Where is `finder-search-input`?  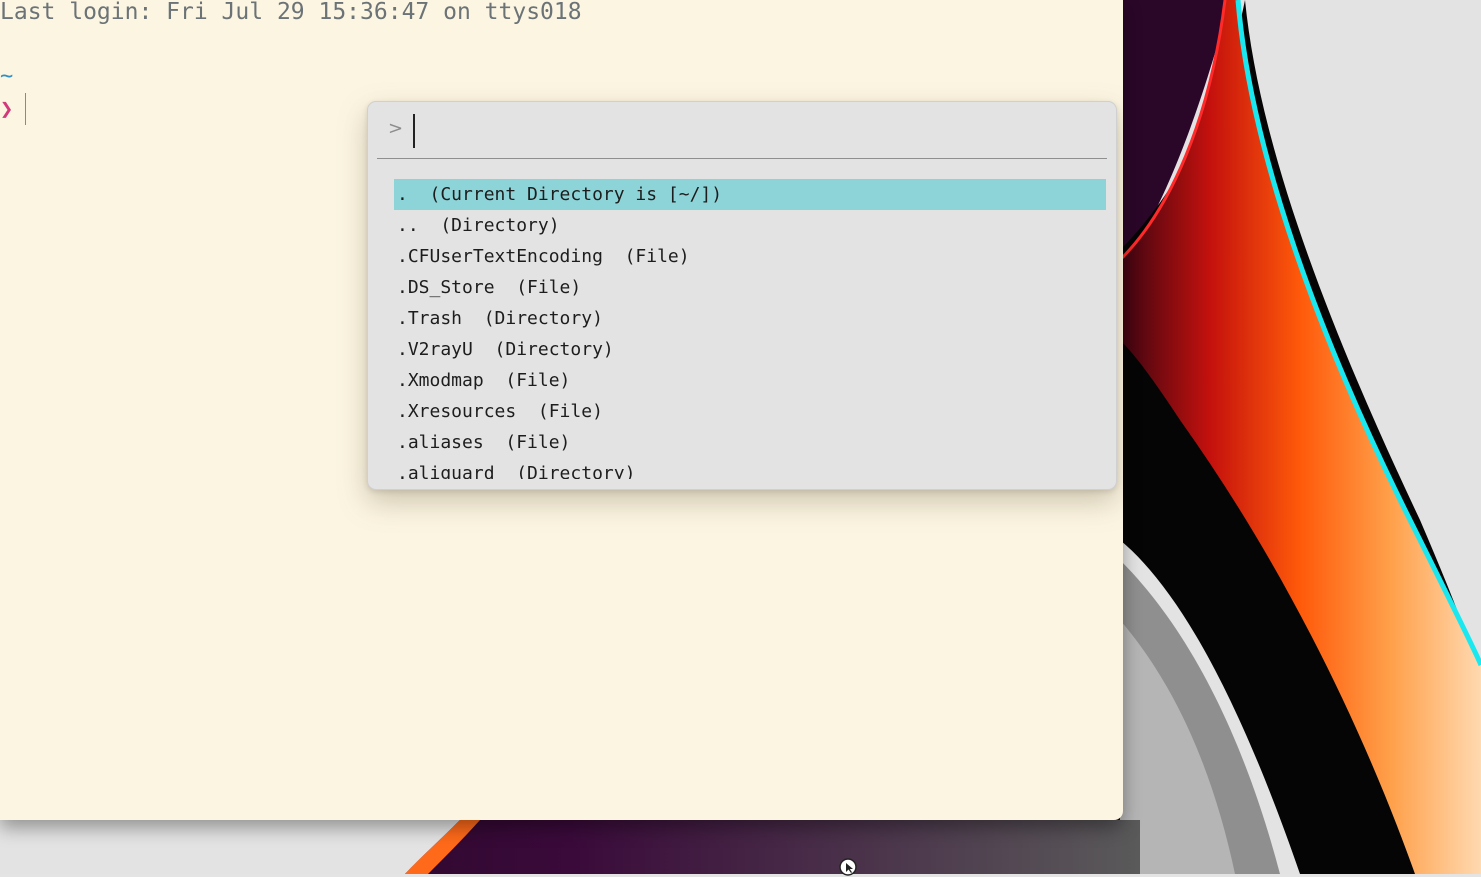
finder-search-input is located at coordinates (714, 131).